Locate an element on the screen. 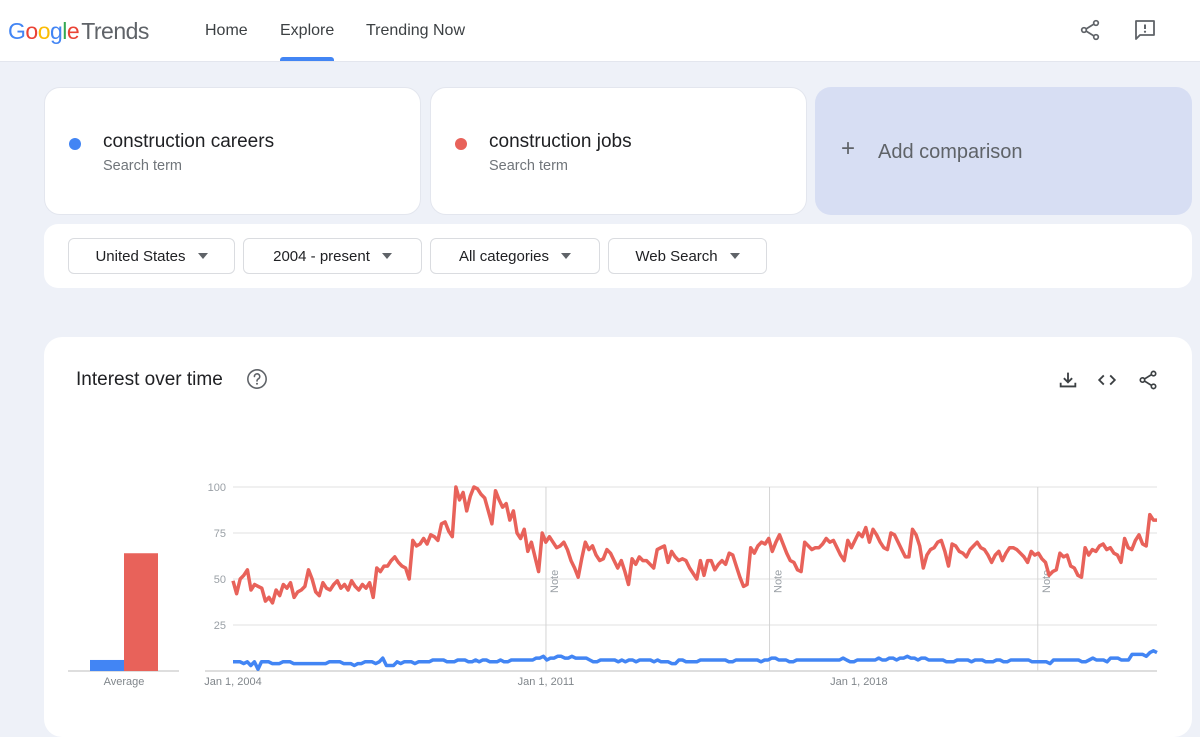 The height and width of the screenshot is (737, 1200). search-term-card: construction jobs Search term is located at coordinates (618, 151).